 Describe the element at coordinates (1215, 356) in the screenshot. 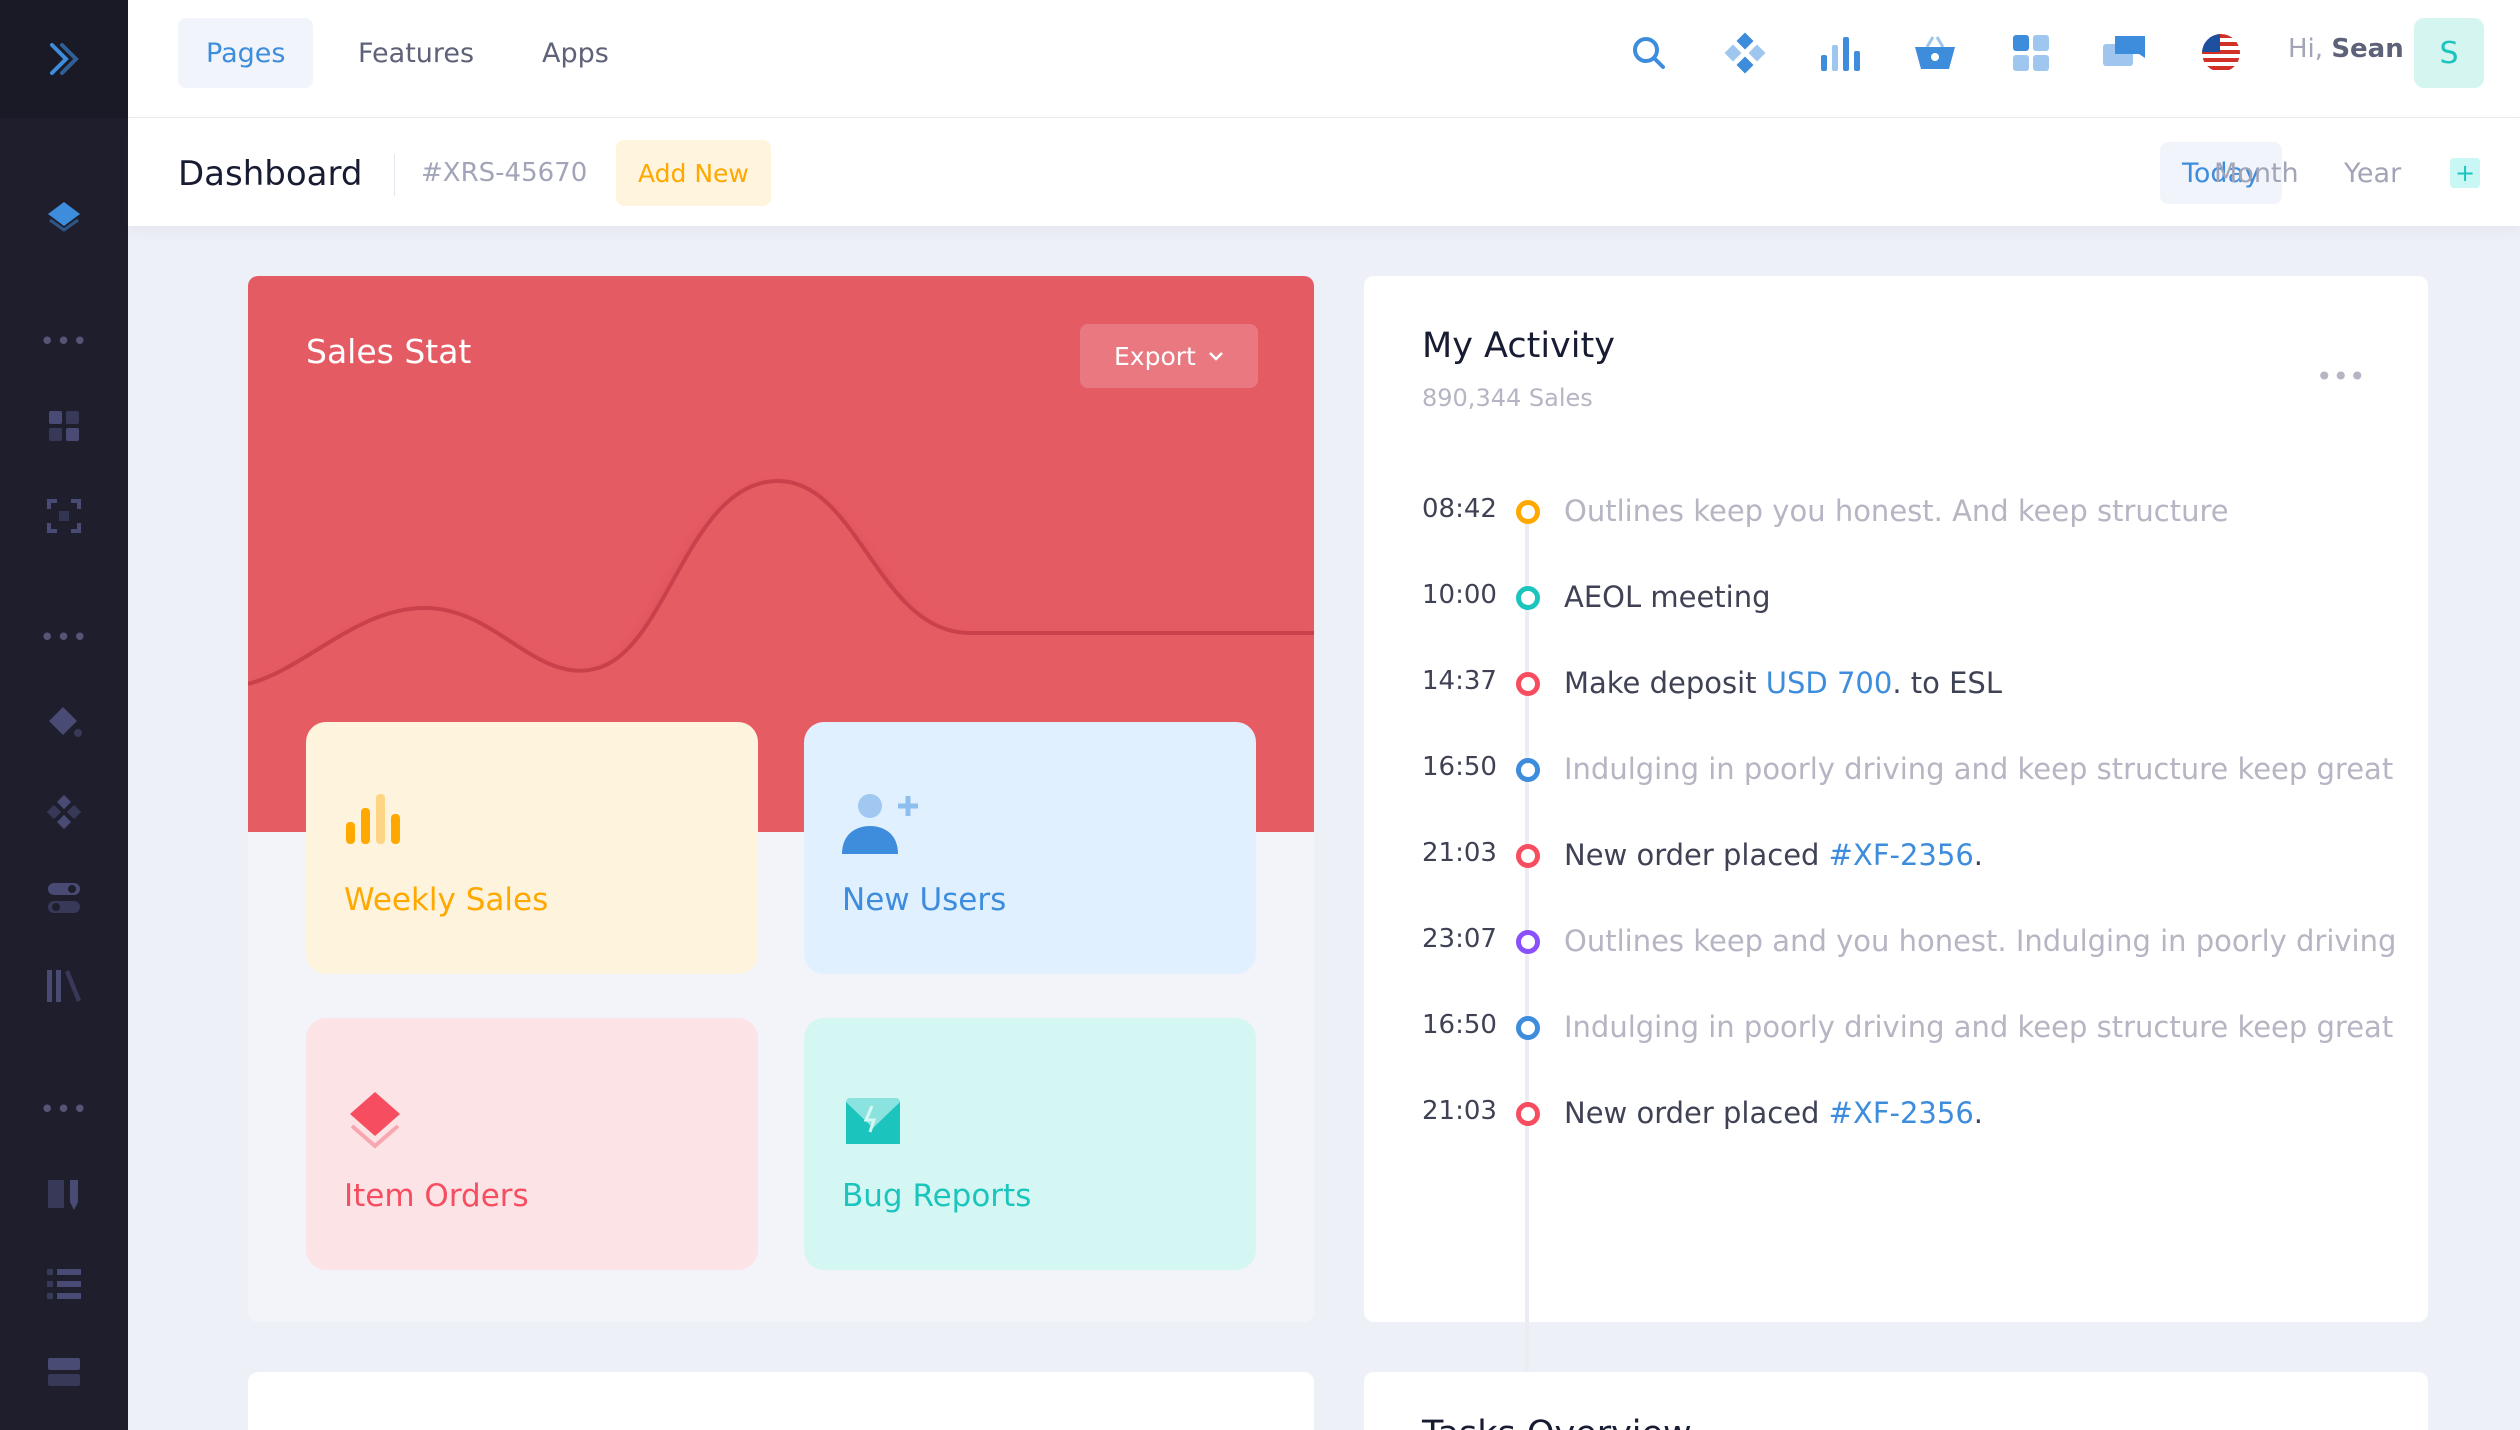

I see `chevron-down-icon` at that location.